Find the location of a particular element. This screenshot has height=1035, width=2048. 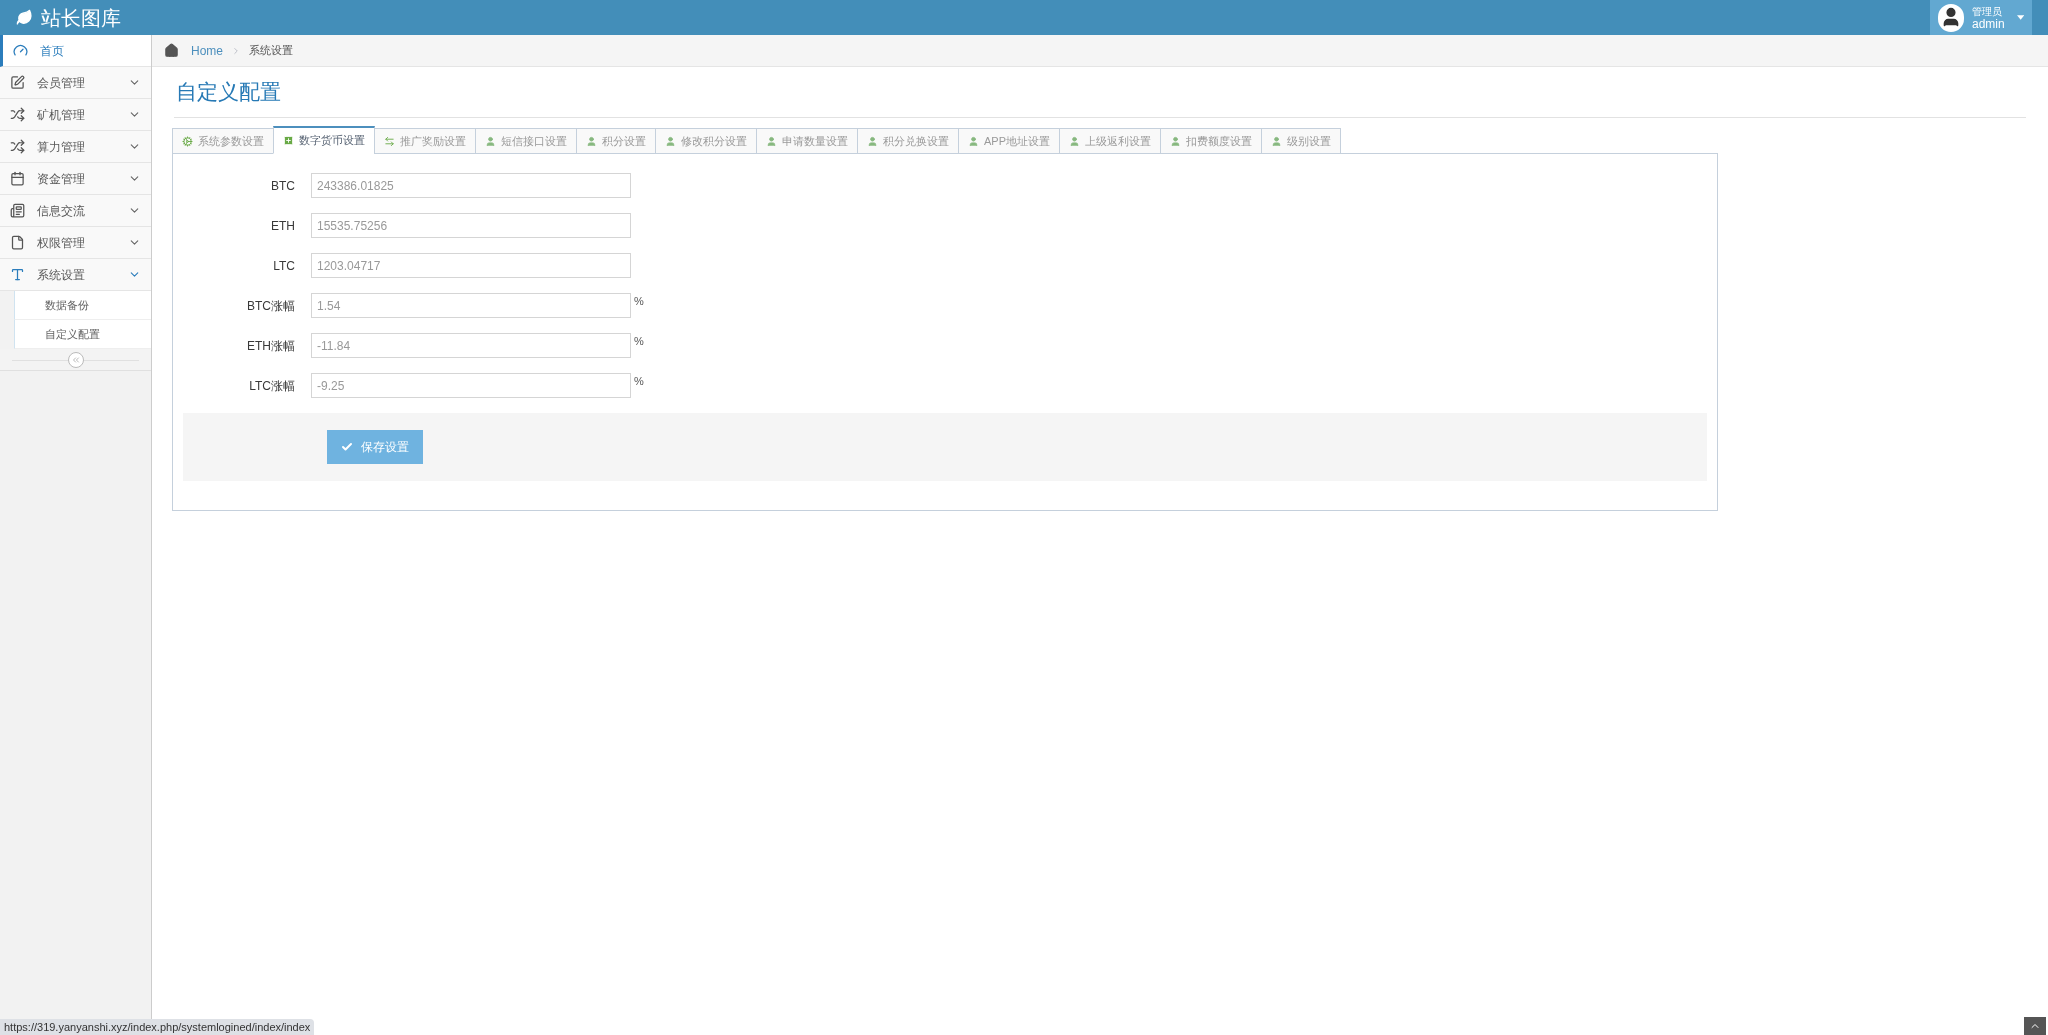

tab: 申请数量设置 is located at coordinates (807, 141).